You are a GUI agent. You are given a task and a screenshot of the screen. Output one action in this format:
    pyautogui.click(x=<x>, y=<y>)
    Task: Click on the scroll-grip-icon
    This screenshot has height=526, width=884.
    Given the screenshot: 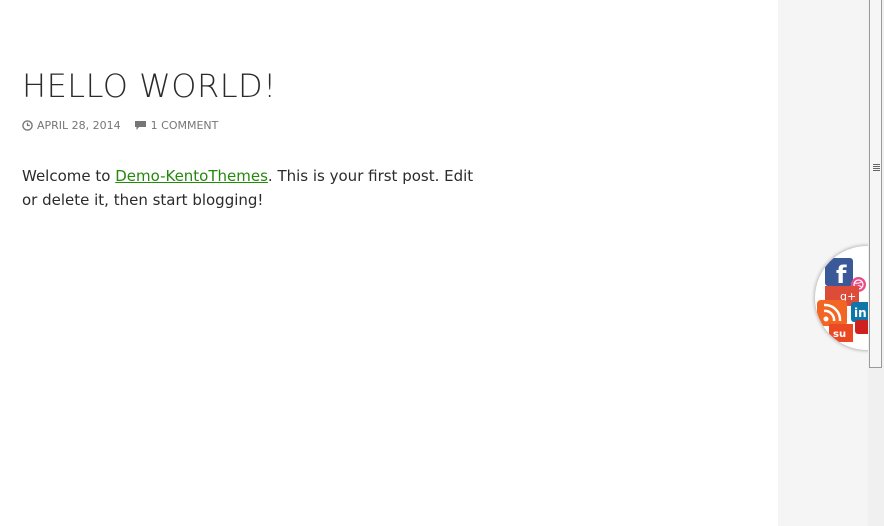 What is the action you would take?
    pyautogui.click(x=876, y=167)
    